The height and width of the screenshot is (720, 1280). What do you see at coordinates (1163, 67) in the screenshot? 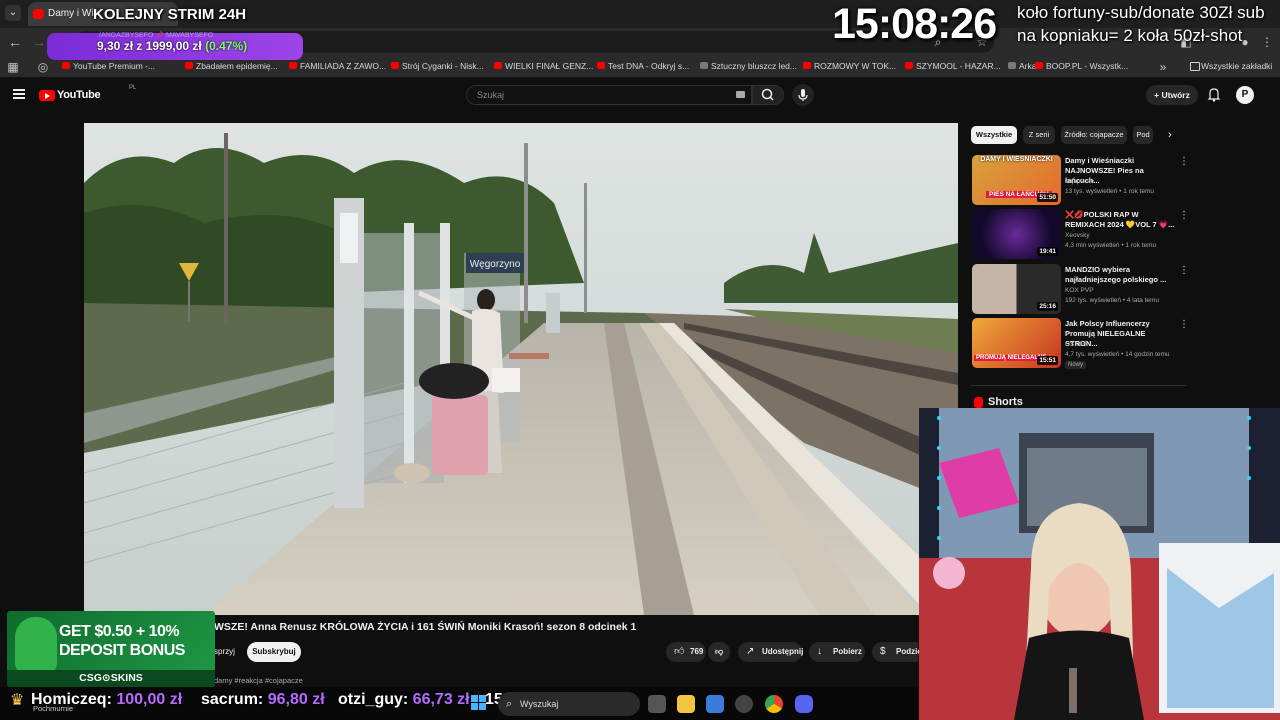
I see `chevron-right-icon: »` at bounding box center [1163, 67].